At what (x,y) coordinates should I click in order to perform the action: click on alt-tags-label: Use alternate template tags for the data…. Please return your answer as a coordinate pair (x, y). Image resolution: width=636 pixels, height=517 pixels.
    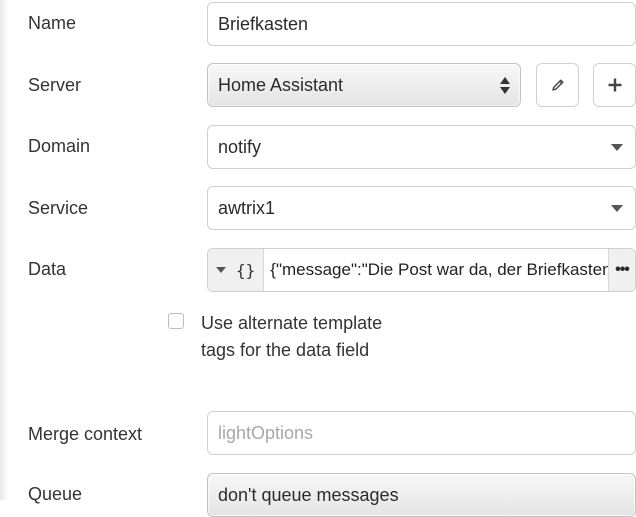
    Looking at the image, I should click on (292, 336).